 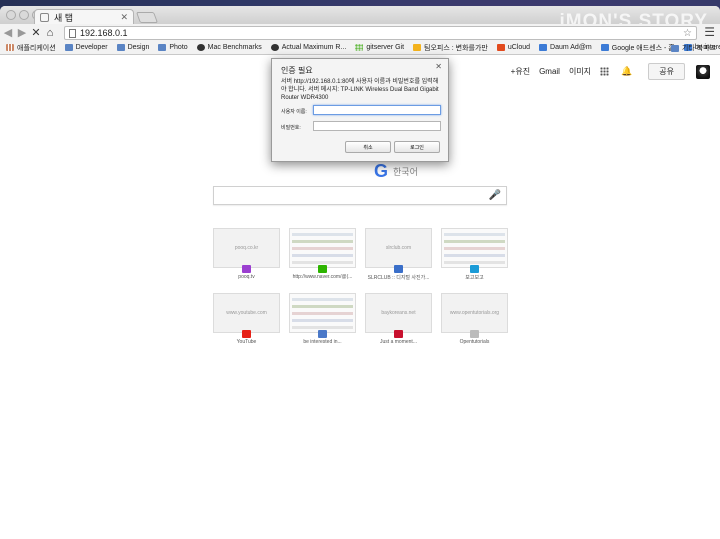 What do you see at coordinates (520, 71) in the screenshot?
I see `plus-link: +유진` at bounding box center [520, 71].